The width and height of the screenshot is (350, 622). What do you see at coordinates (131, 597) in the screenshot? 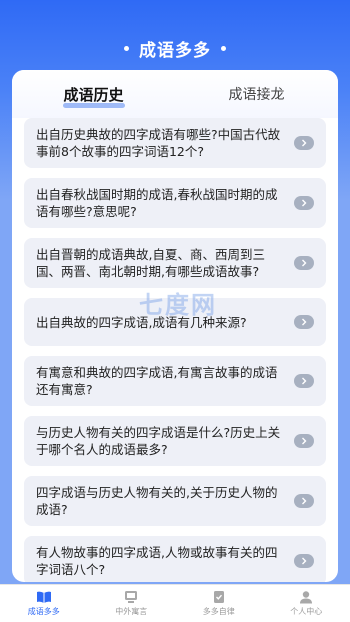
I see `monitor-icon` at bounding box center [131, 597].